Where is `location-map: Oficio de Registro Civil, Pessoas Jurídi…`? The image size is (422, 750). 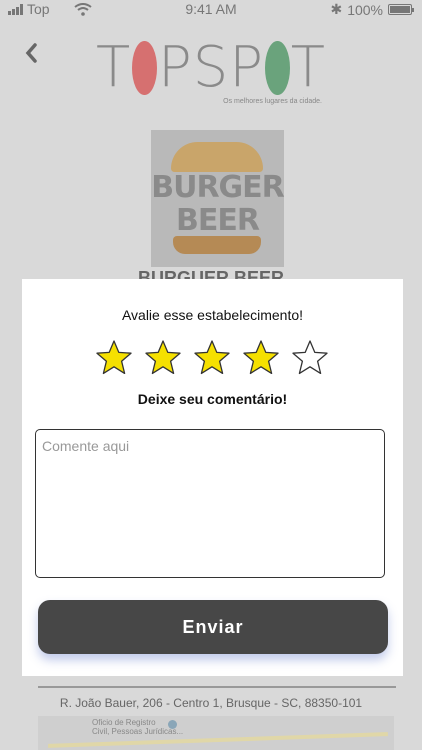 location-map: Oficio de Registro Civil, Pessoas Jurídi… is located at coordinates (216, 733).